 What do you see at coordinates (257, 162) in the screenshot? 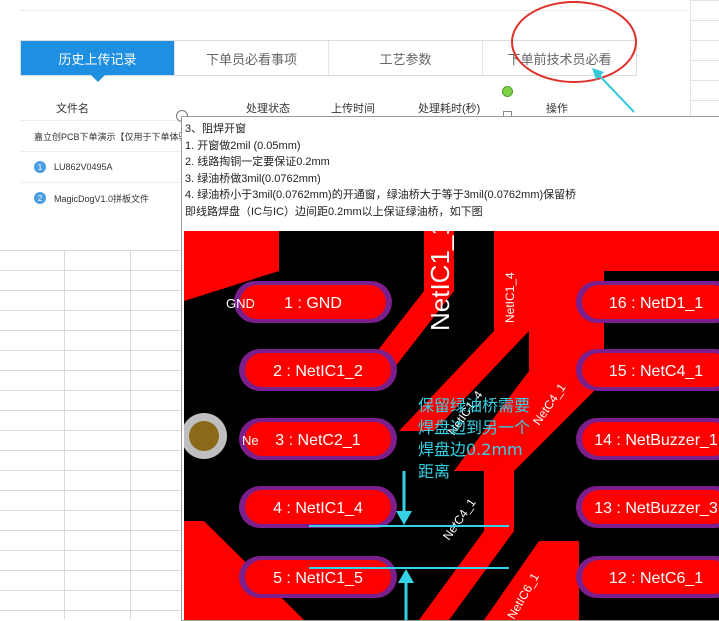
I see `note-line: 2. 线路掏铜一定要保证0.2mm` at bounding box center [257, 162].